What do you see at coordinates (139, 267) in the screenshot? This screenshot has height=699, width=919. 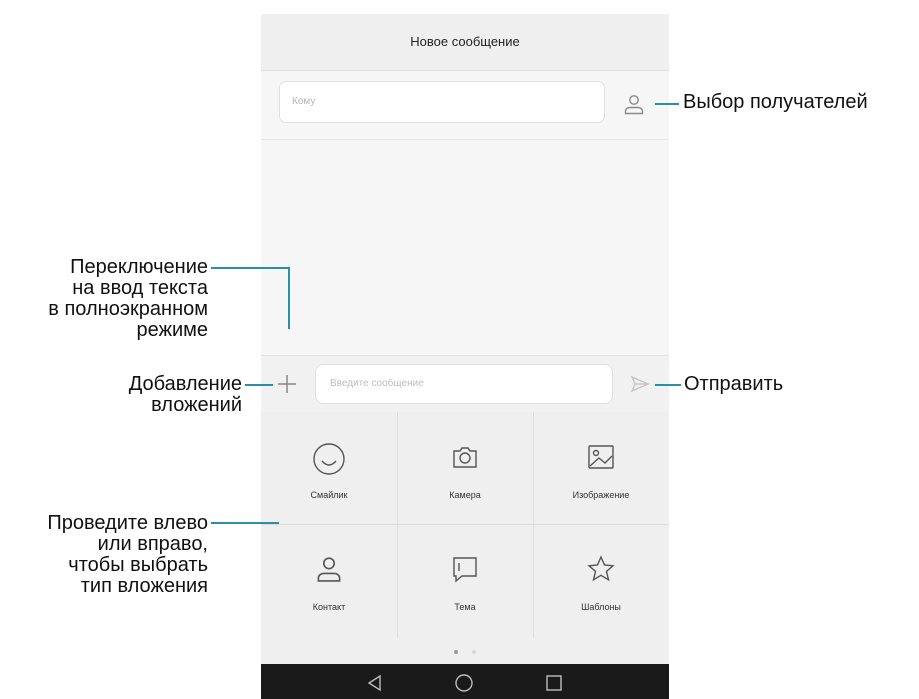 I see `callout-line-text: Переключение` at bounding box center [139, 267].